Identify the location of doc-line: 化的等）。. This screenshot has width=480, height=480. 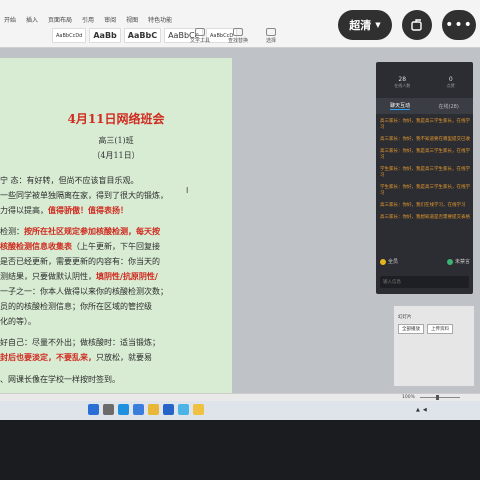
(18, 321).